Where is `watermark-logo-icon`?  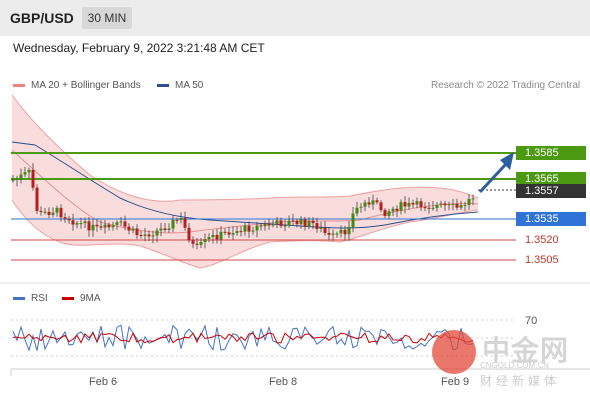
watermark-logo-icon is located at coordinates (454, 352).